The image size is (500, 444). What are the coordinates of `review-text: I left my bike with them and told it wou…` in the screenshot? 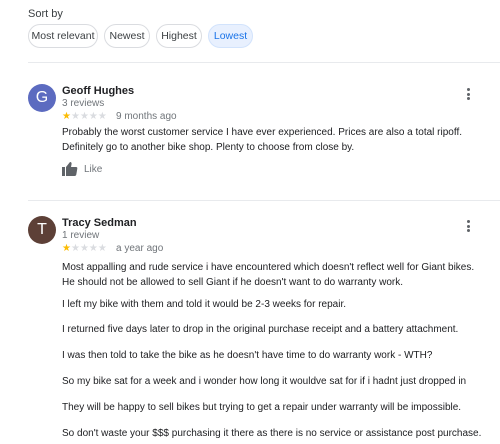 It's located at (204, 304).